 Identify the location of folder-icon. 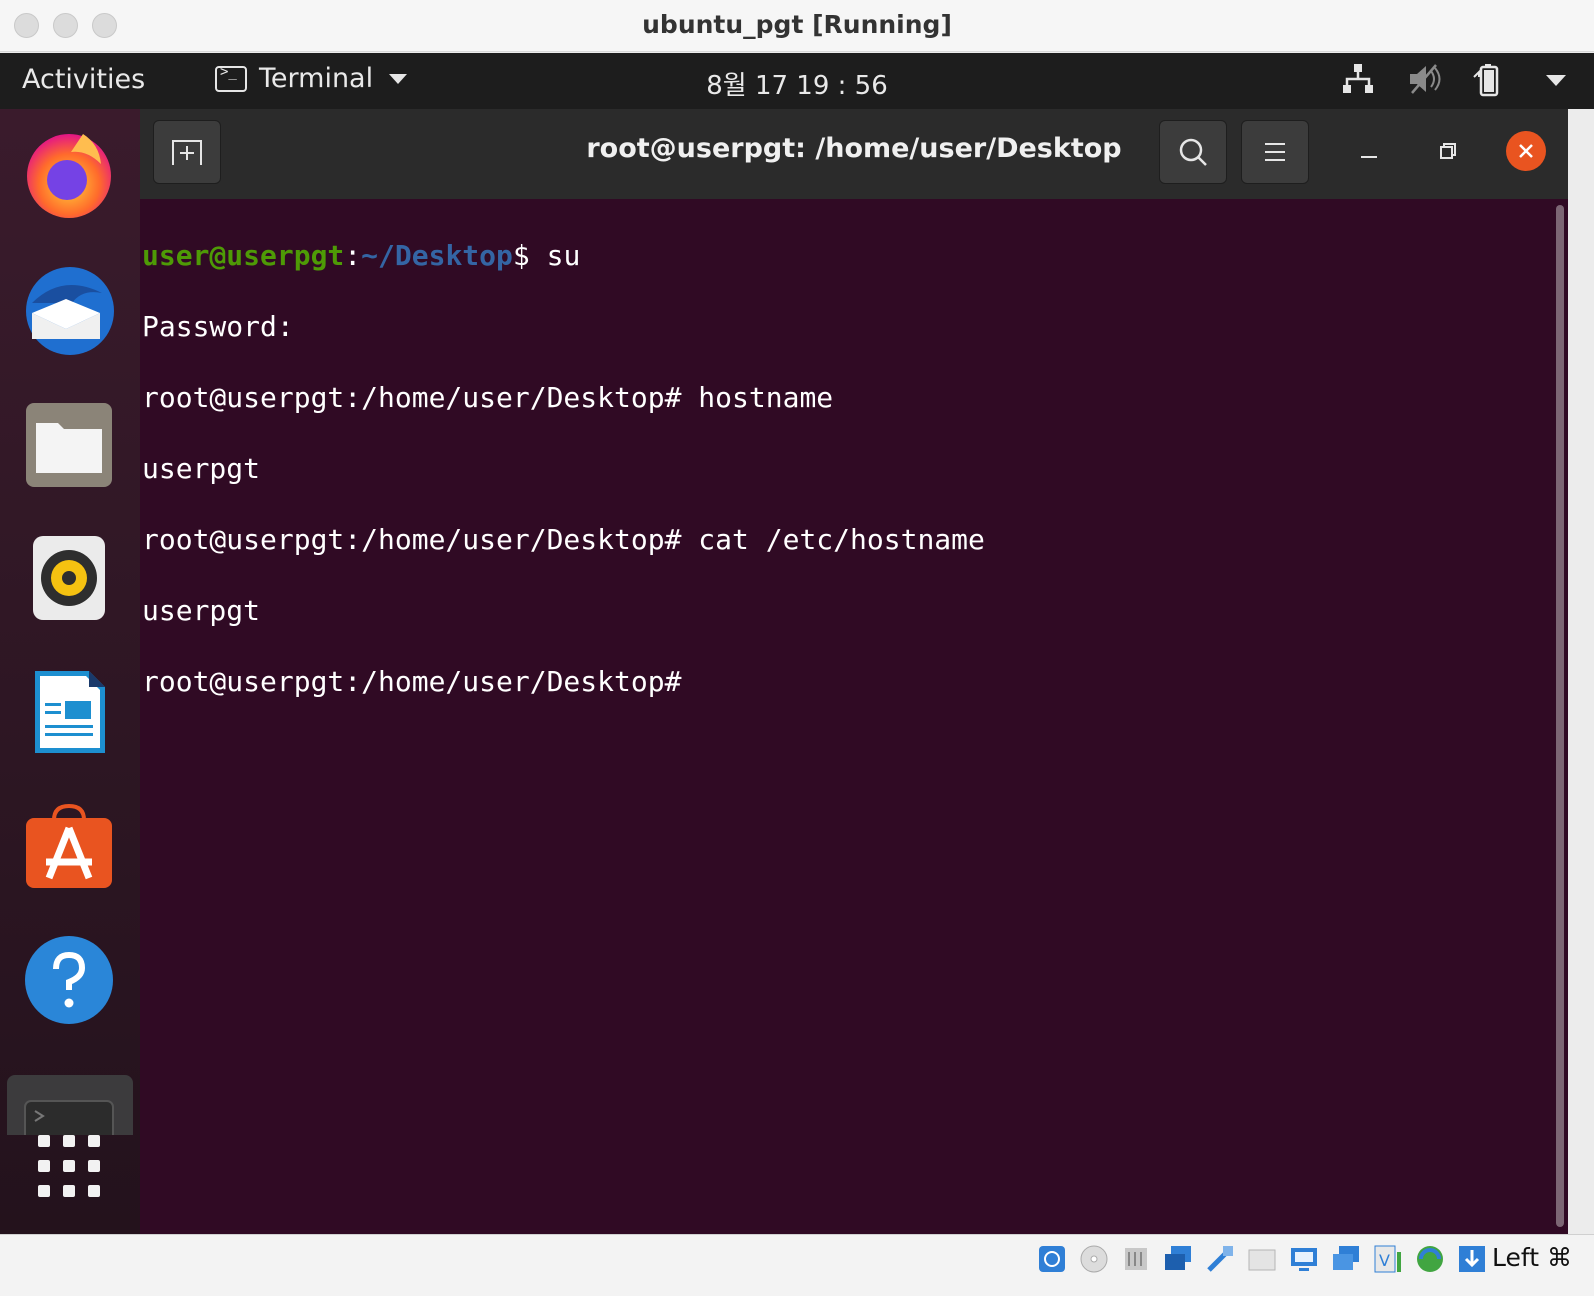
(69, 445).